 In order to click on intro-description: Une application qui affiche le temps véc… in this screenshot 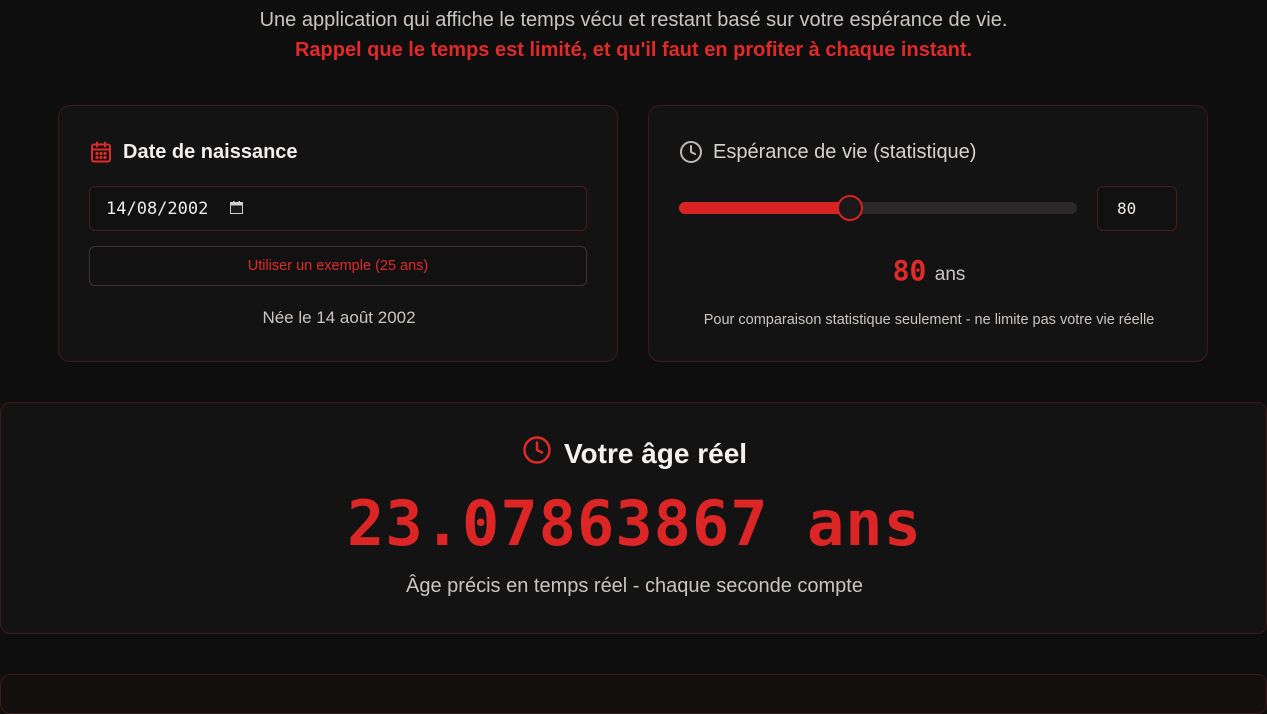, I will do `click(633, 20)`.